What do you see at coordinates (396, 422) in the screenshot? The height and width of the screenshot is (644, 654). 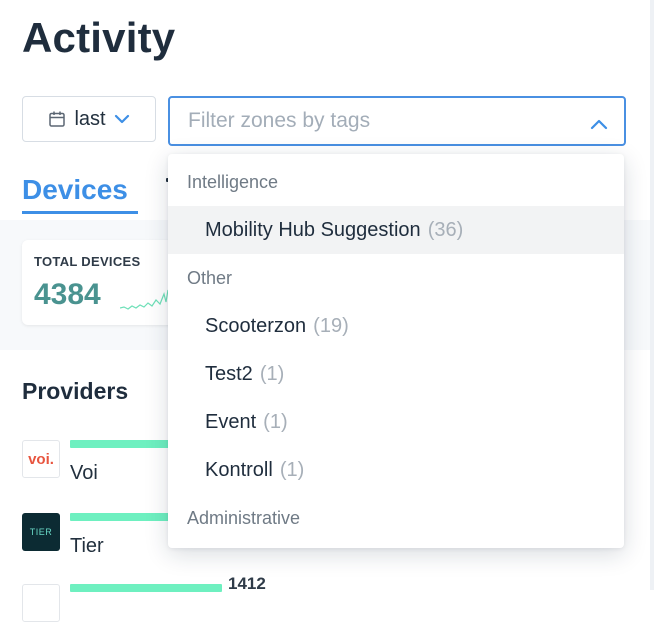 I see `option-event: Event (1)` at bounding box center [396, 422].